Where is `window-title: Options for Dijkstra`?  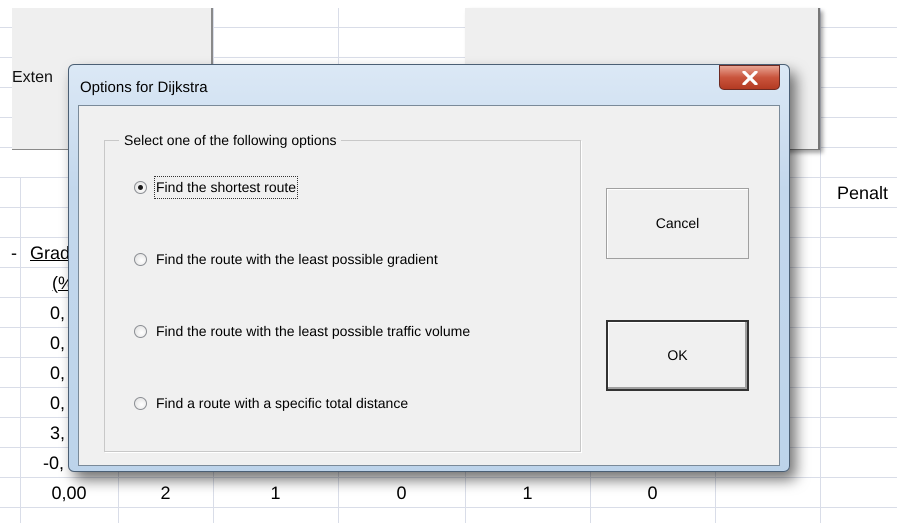 window-title: Options for Dijkstra is located at coordinates (144, 88).